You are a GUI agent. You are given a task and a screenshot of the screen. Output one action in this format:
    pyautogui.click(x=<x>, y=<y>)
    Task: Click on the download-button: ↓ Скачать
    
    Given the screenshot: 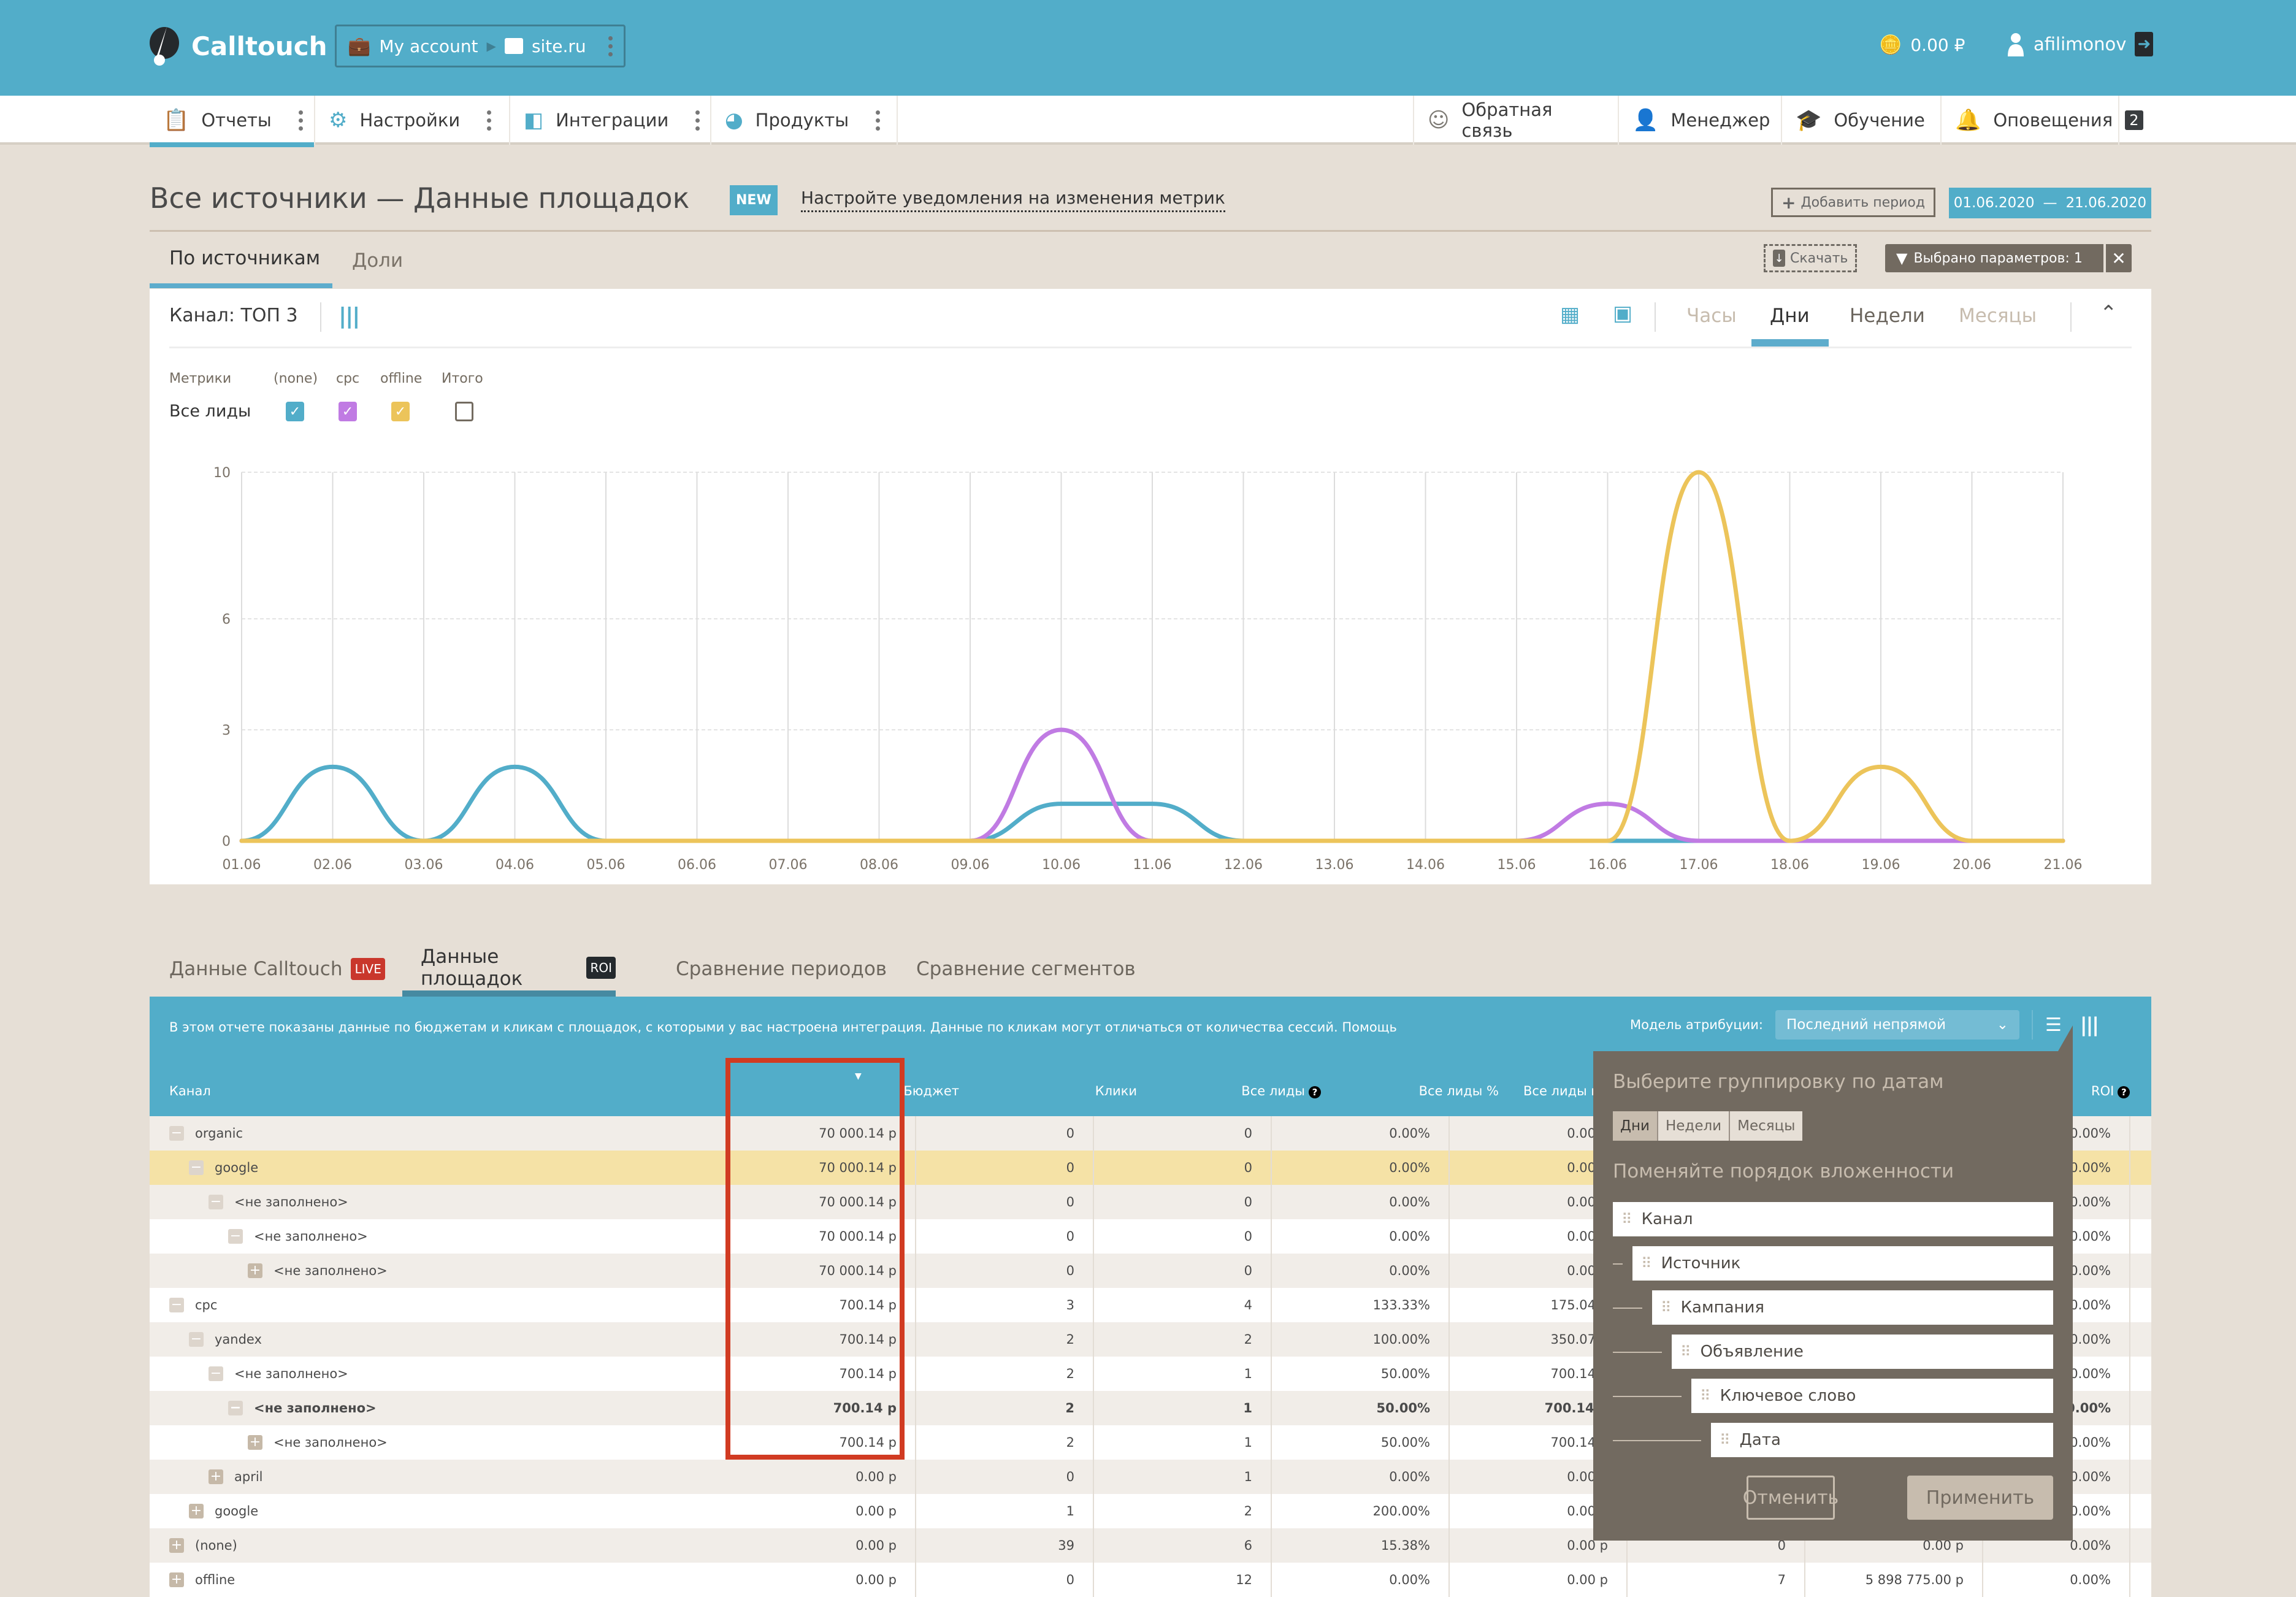 What is the action you would take?
    pyautogui.click(x=1811, y=258)
    